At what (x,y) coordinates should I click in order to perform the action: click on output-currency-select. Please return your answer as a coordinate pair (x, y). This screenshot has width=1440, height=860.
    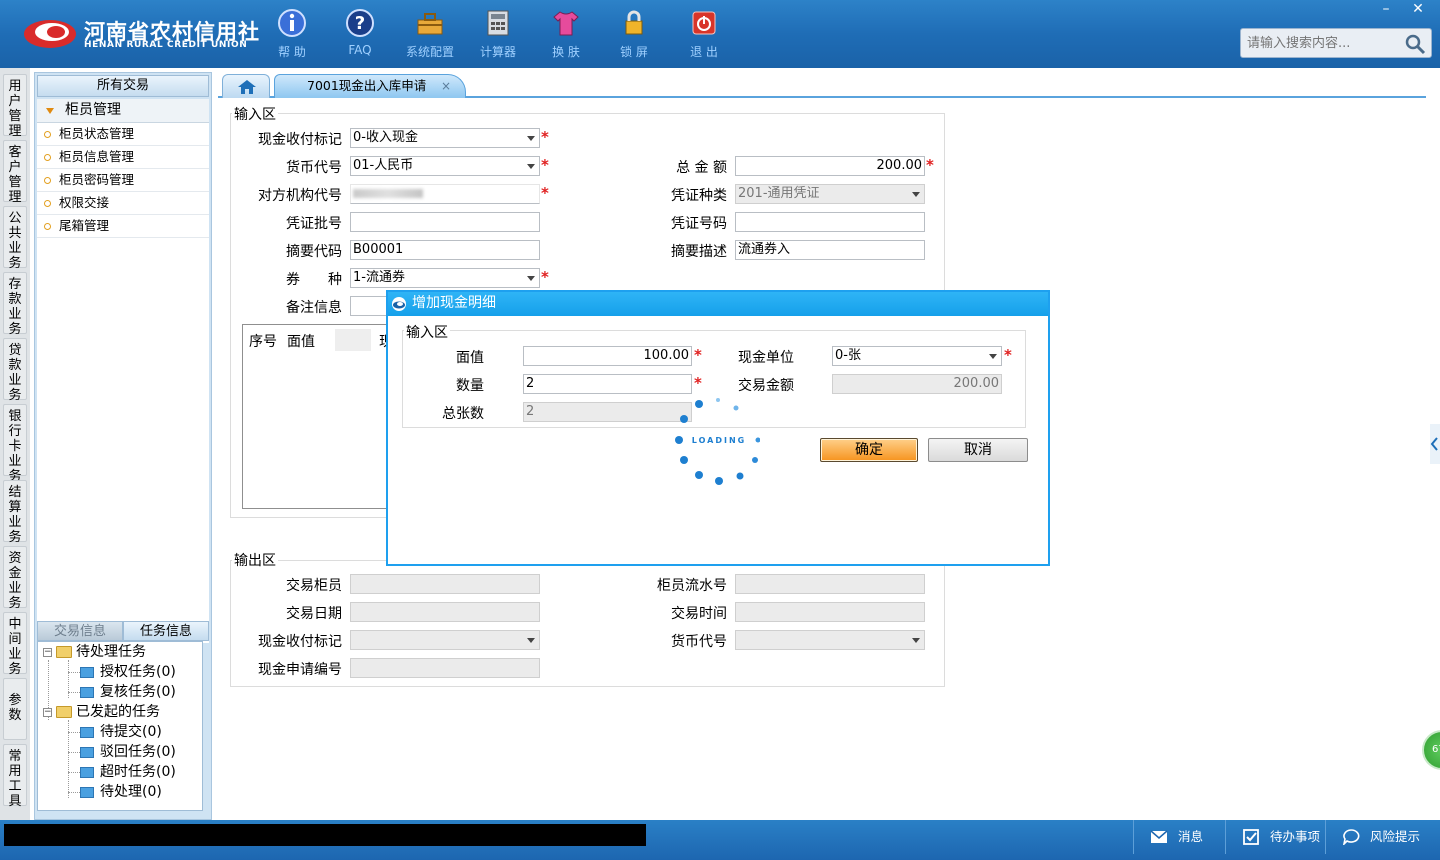
    Looking at the image, I should click on (830, 640).